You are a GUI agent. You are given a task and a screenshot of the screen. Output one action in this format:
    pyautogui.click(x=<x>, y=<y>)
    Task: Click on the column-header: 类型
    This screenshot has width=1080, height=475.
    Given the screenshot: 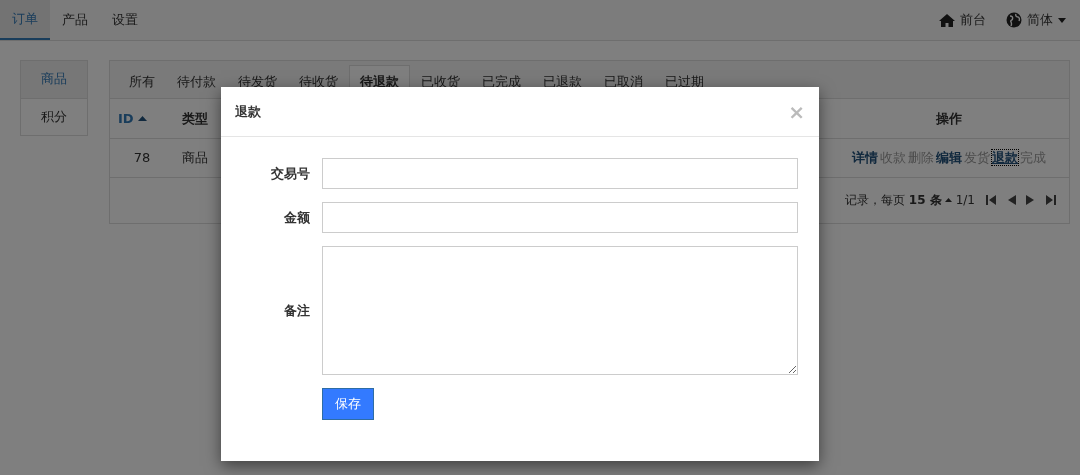 What is the action you would take?
    pyautogui.click(x=195, y=118)
    